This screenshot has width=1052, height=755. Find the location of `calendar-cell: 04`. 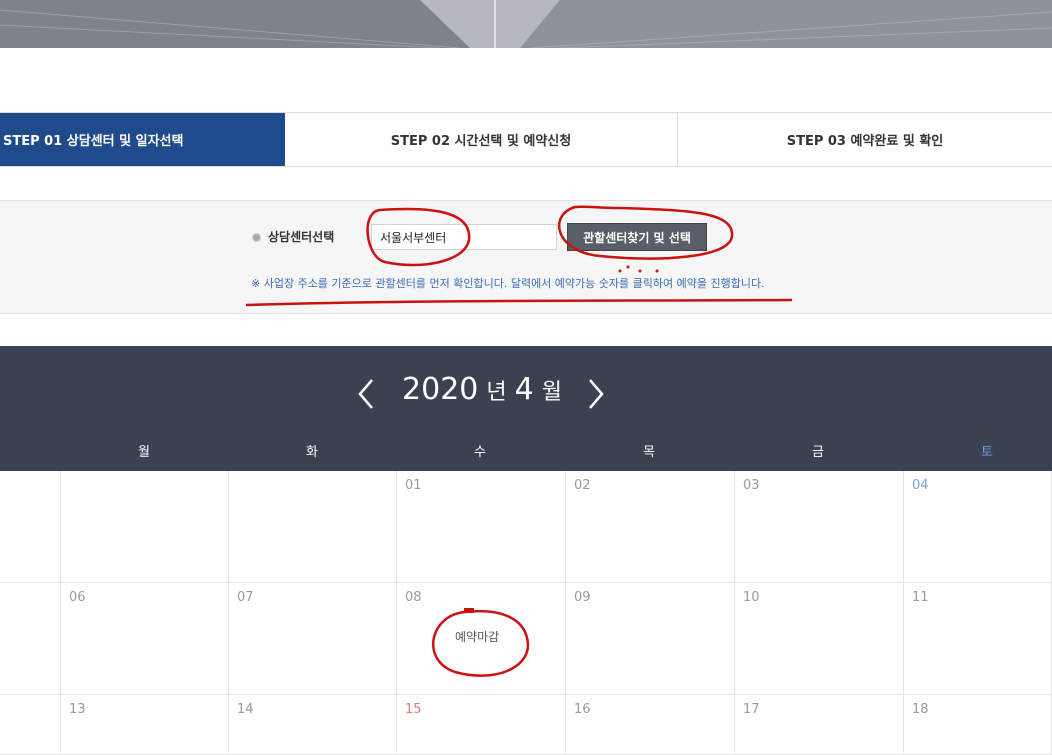

calendar-cell: 04 is located at coordinates (978, 527).